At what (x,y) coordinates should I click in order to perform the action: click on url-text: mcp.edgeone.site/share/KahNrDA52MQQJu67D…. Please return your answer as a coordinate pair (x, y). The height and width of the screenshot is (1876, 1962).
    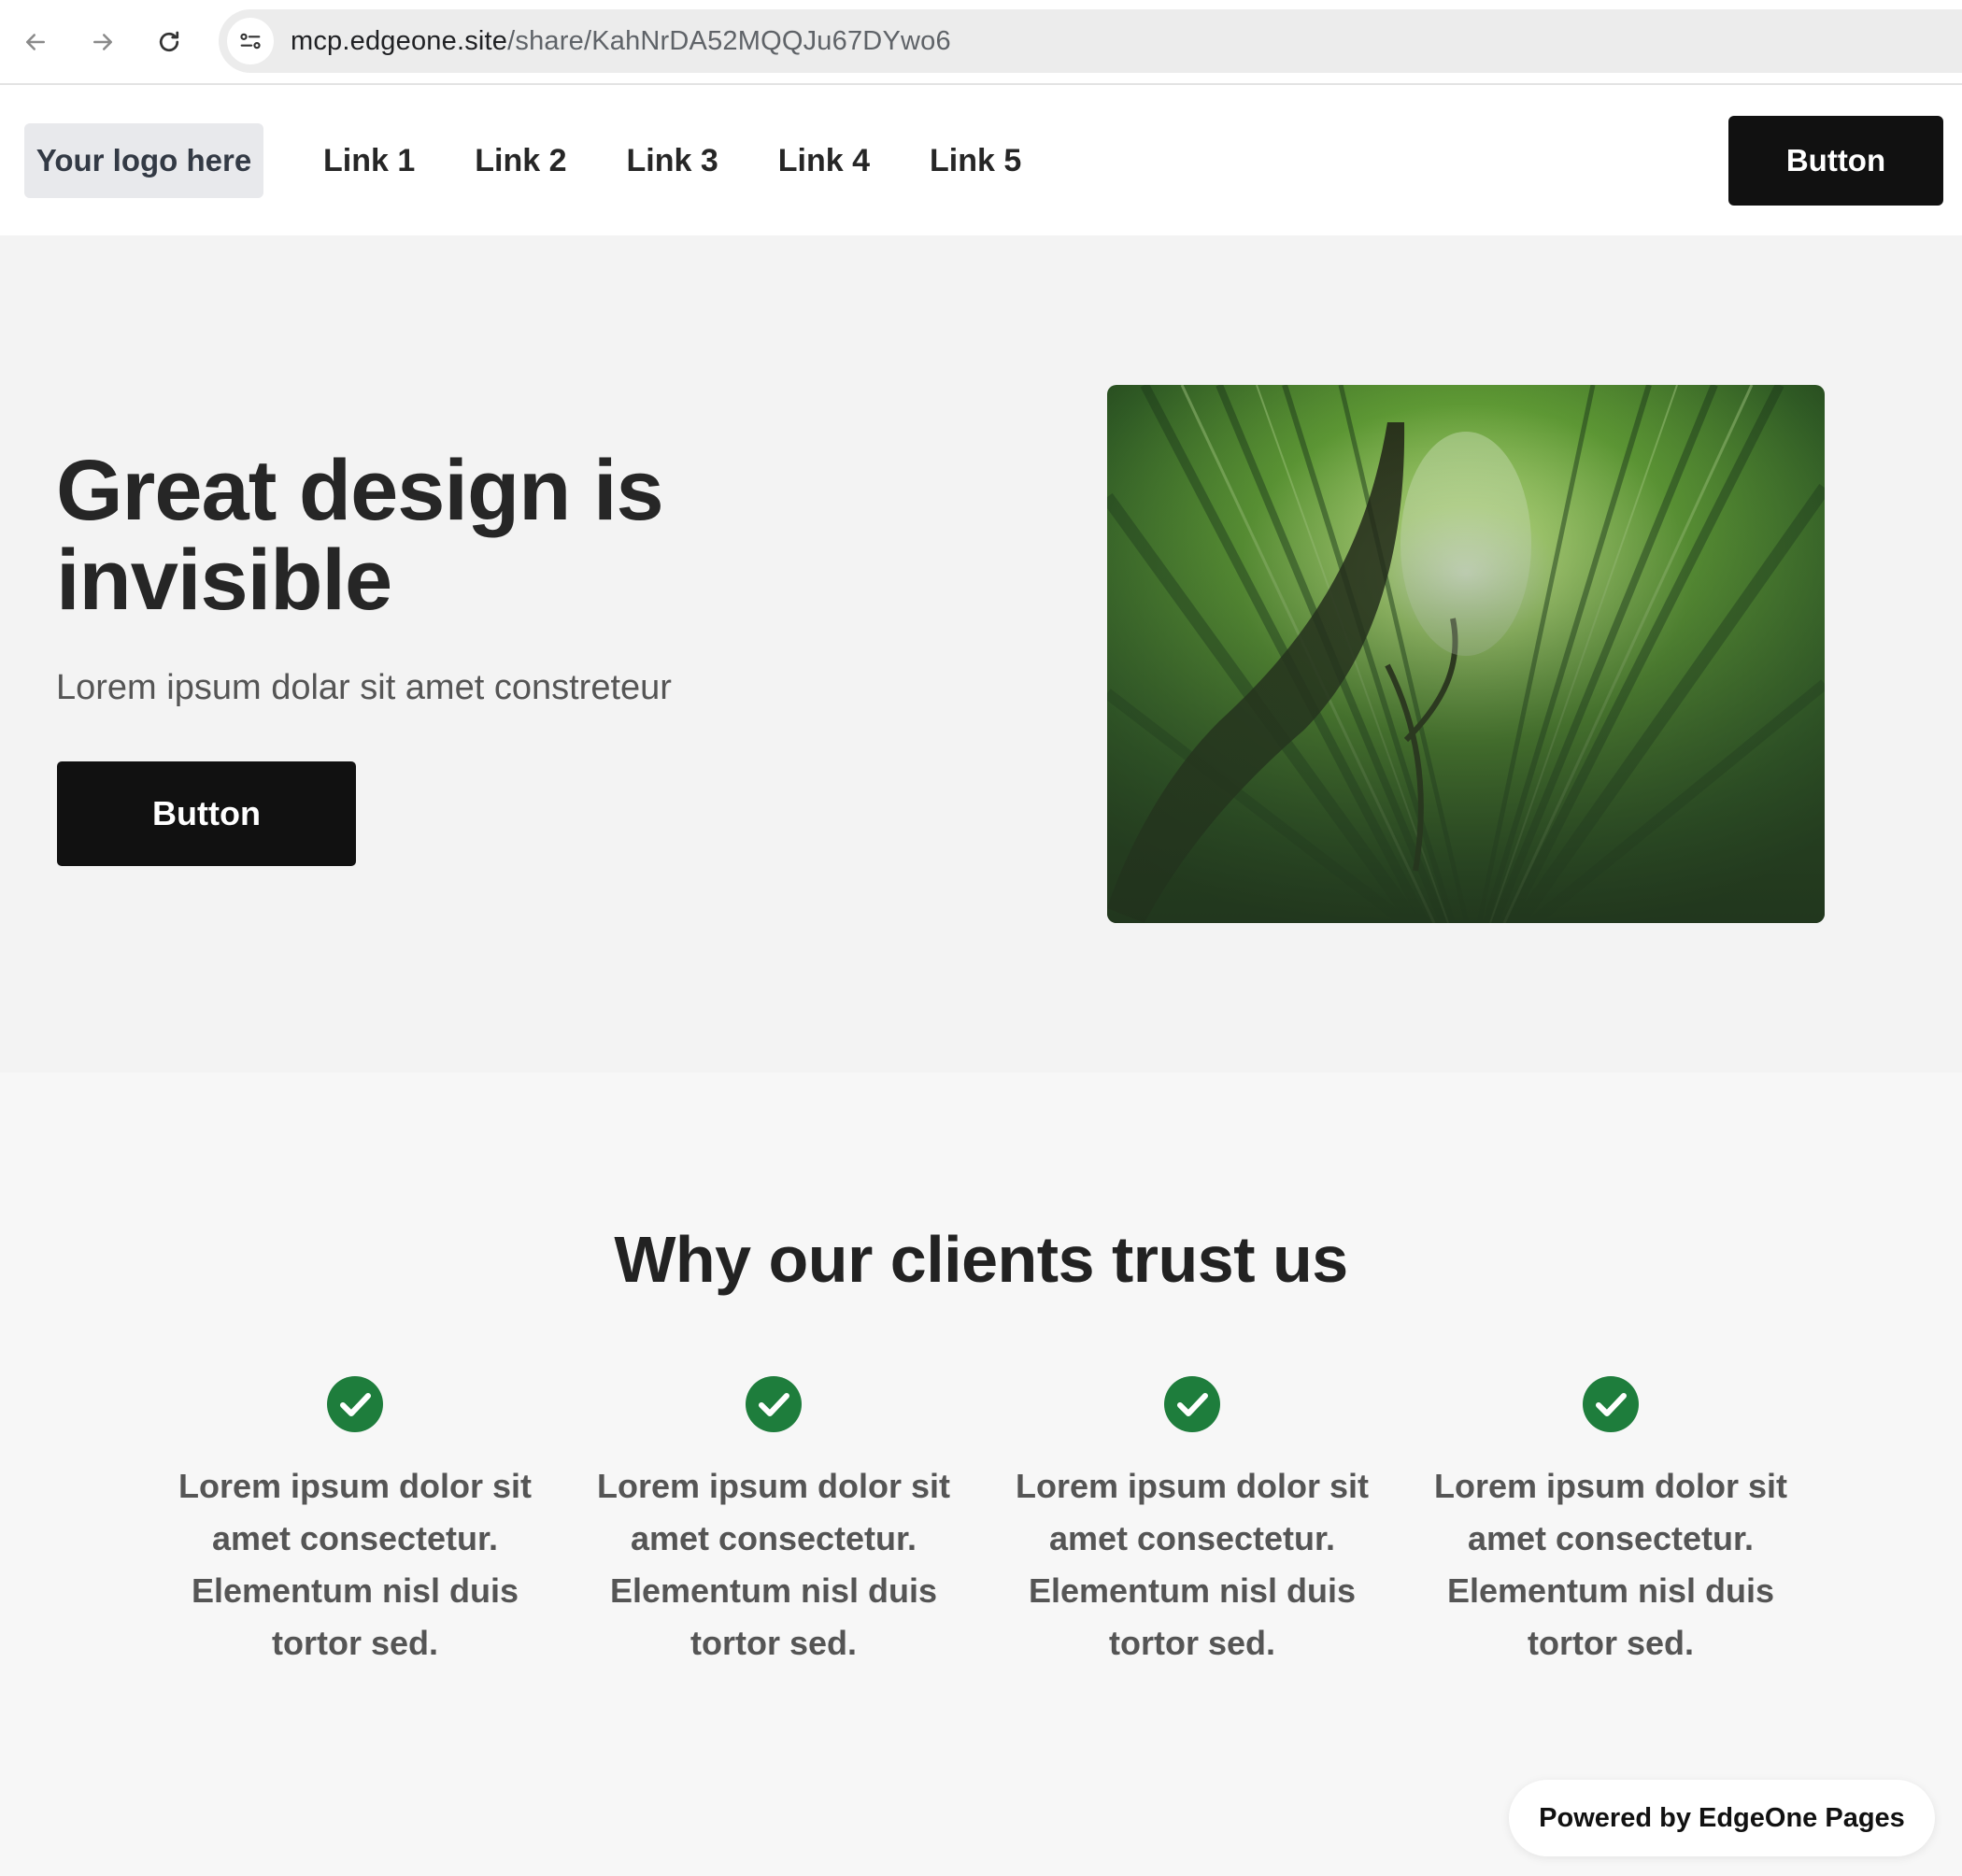
    Looking at the image, I should click on (621, 41).